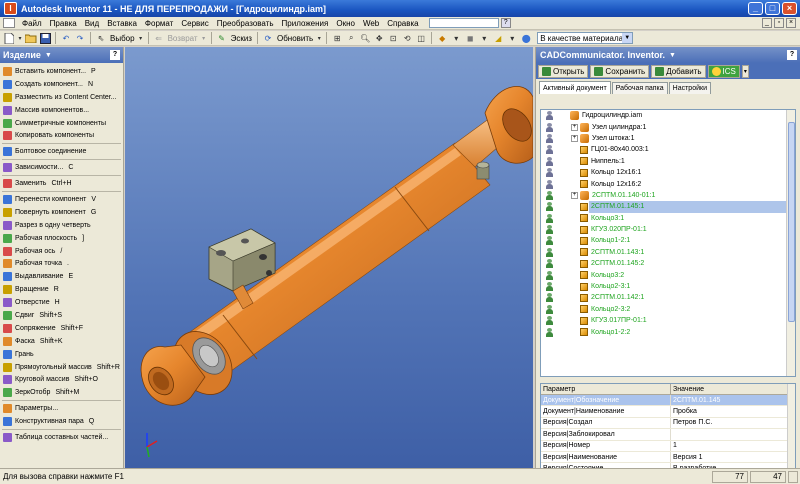  Describe the element at coordinates (668, 126) in the screenshot. I see `tree-row: + Узел цилиндра:1` at that location.